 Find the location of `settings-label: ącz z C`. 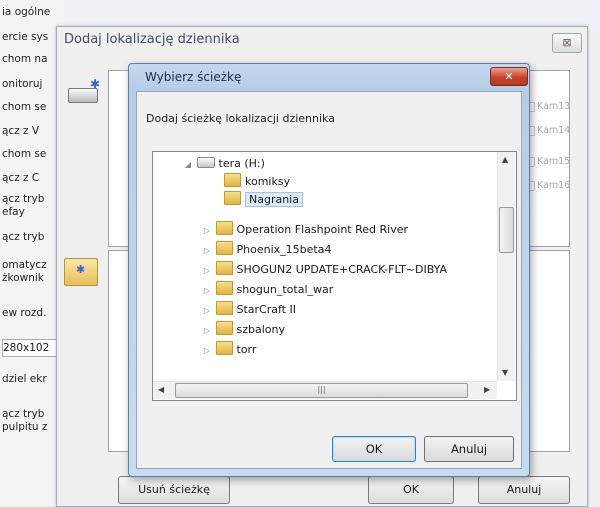

settings-label: ącz z C is located at coordinates (21, 178).